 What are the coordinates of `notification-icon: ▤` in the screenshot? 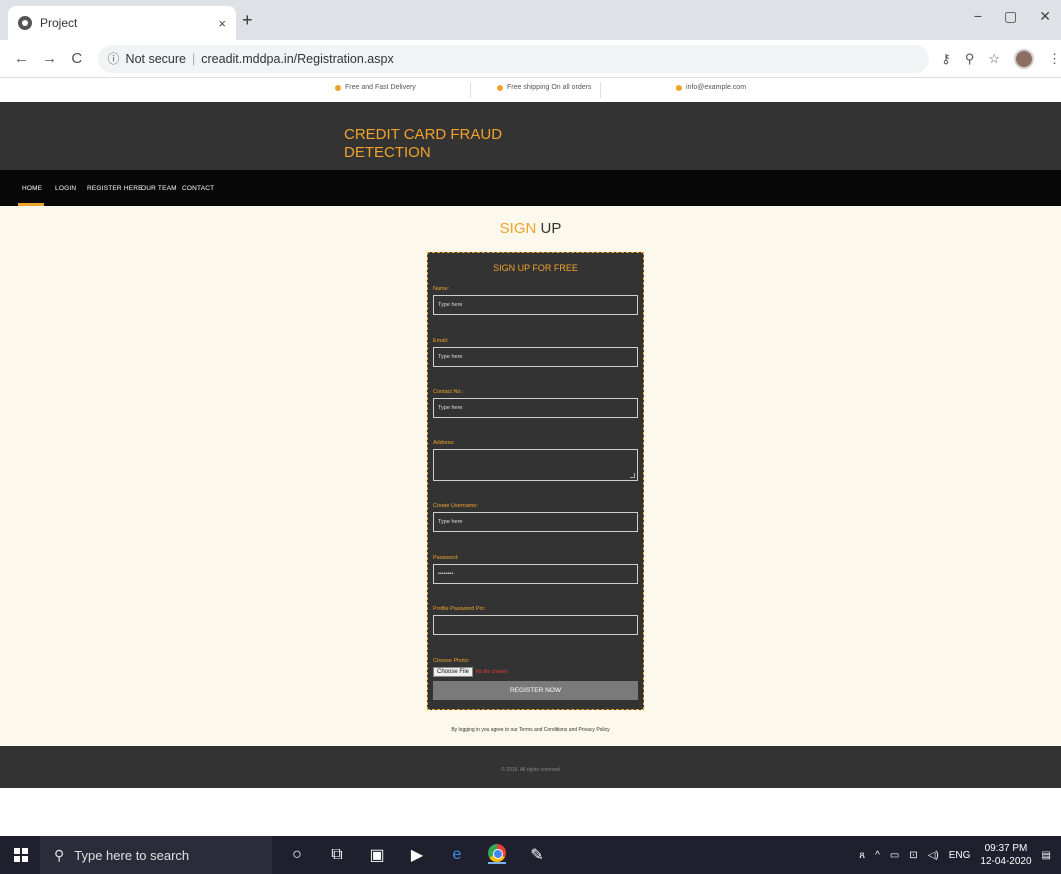 It's located at (1046, 855).